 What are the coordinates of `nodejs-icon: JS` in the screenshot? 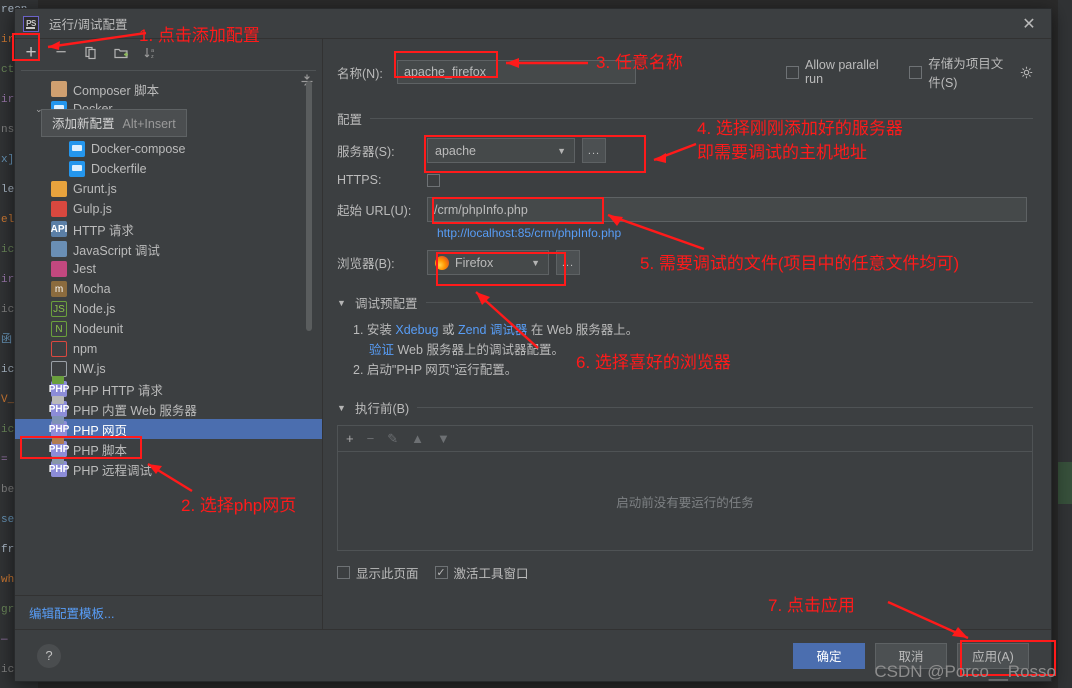 It's located at (59, 309).